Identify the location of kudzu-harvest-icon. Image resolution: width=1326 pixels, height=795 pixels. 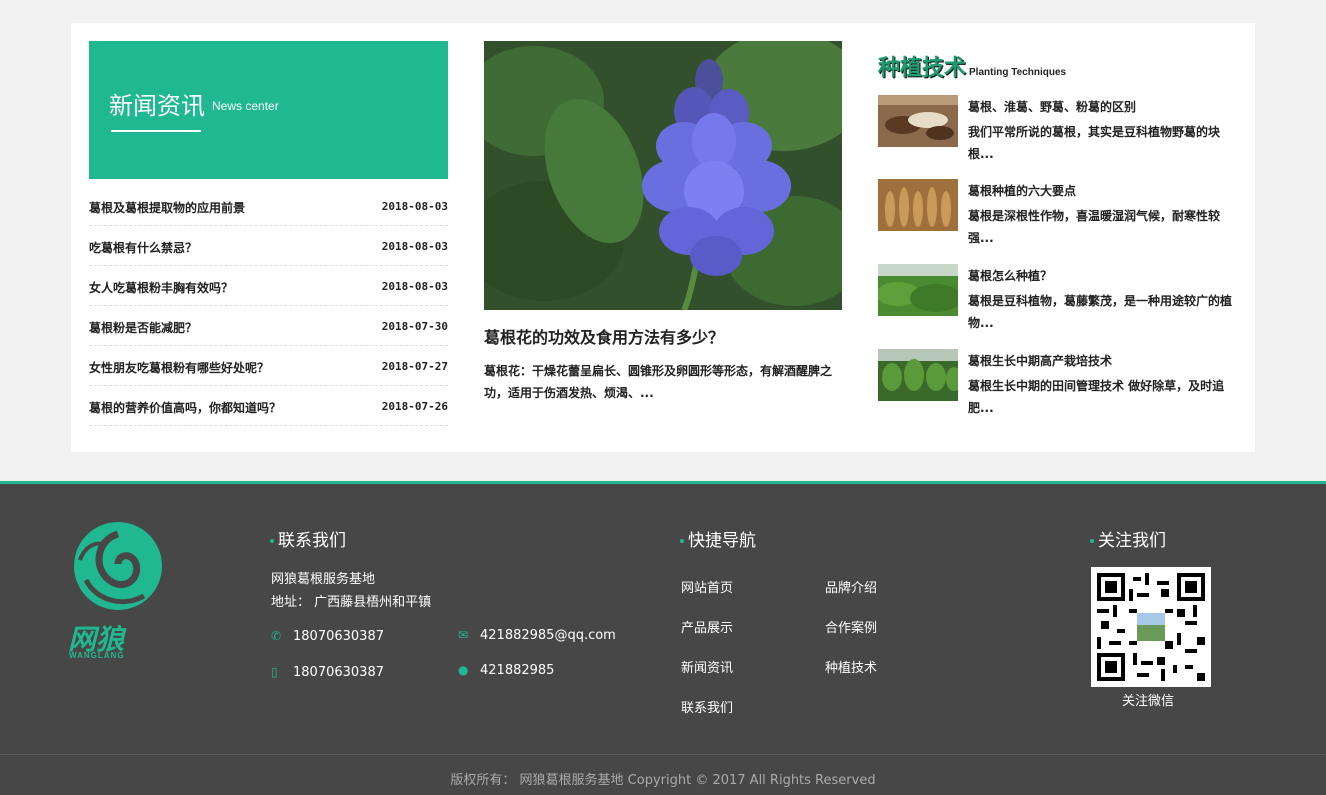
(918, 205).